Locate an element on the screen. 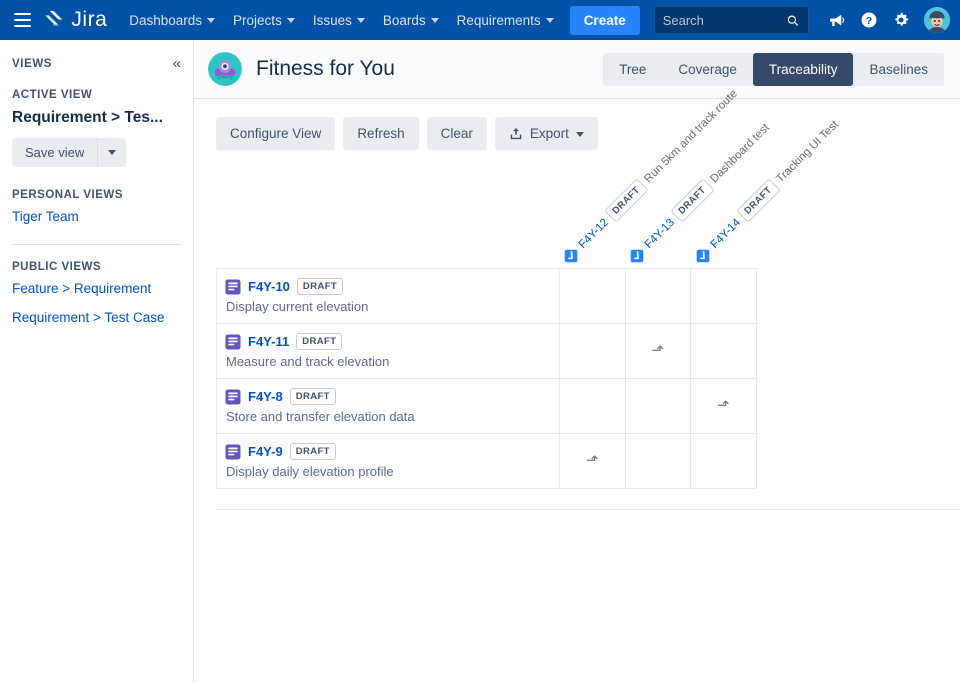  tab-coverage: Coverage is located at coordinates (707, 69).